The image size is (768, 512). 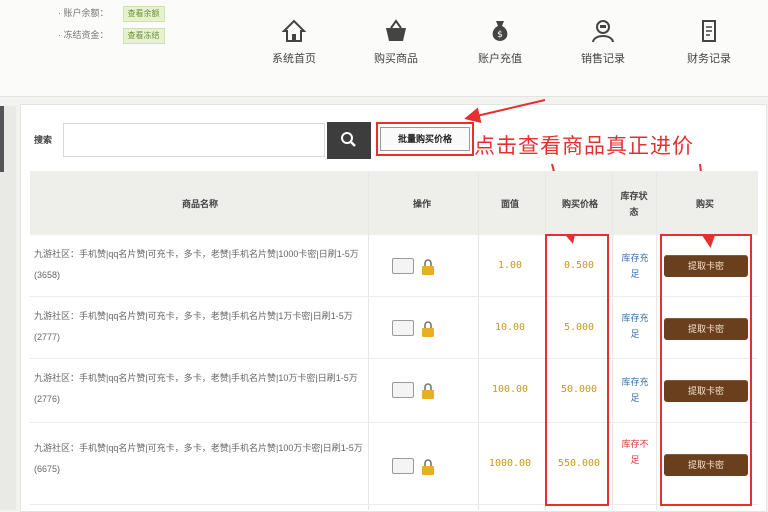 What do you see at coordinates (43, 140) in the screenshot?
I see `search-label: 搜索` at bounding box center [43, 140].